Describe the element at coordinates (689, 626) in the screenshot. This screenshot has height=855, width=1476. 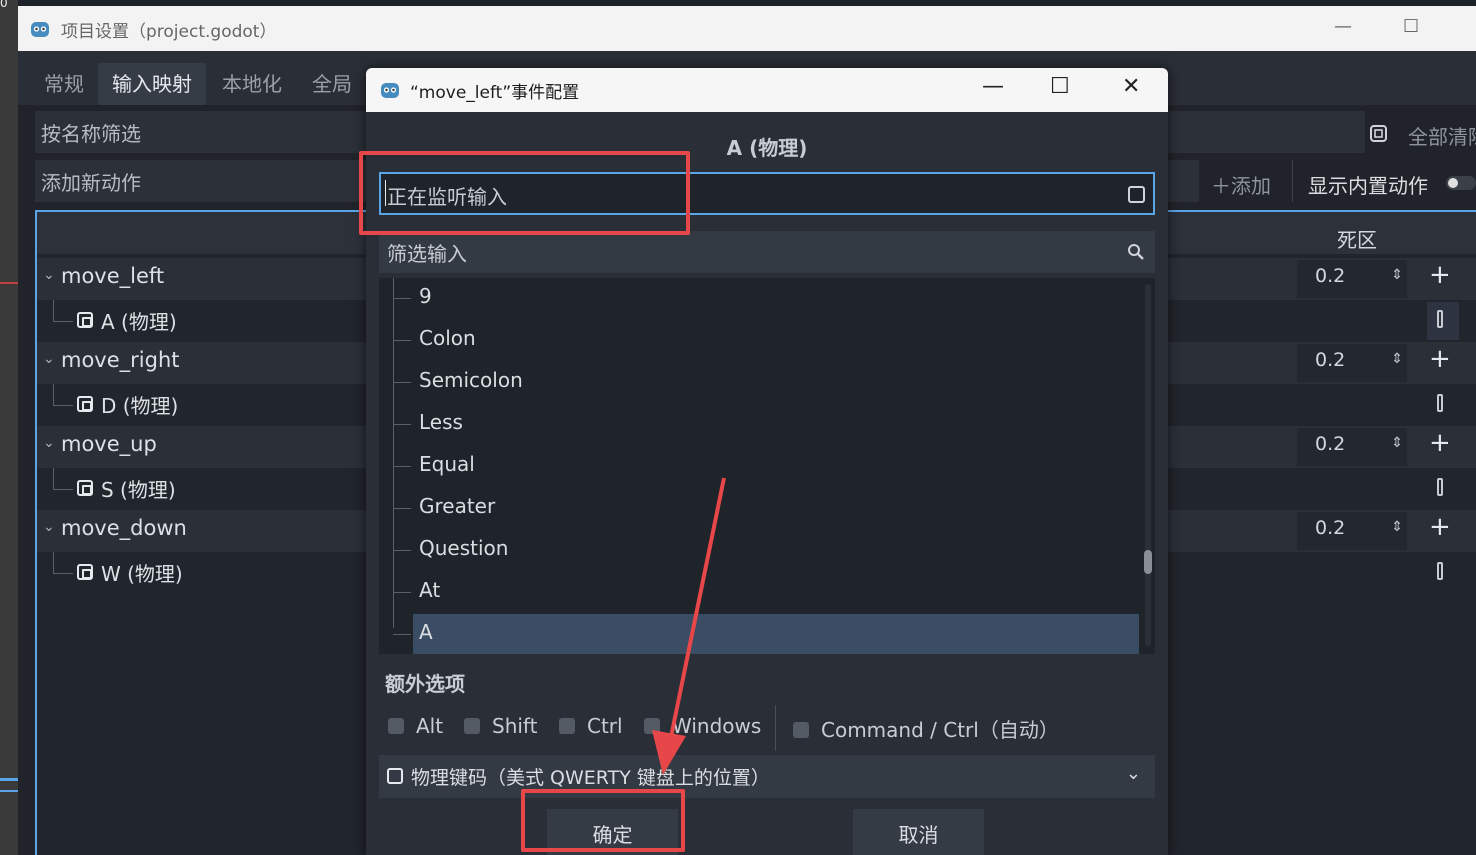
I see `annotation-arrow-icon` at that location.